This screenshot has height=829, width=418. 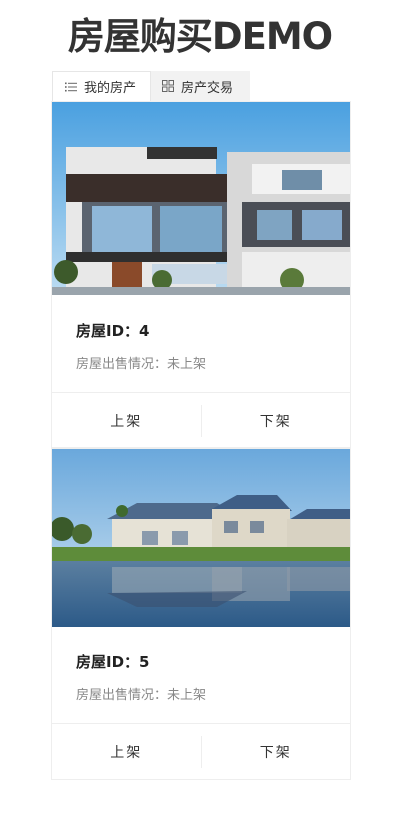 What do you see at coordinates (71, 87) in the screenshot?
I see `list-icon` at bounding box center [71, 87].